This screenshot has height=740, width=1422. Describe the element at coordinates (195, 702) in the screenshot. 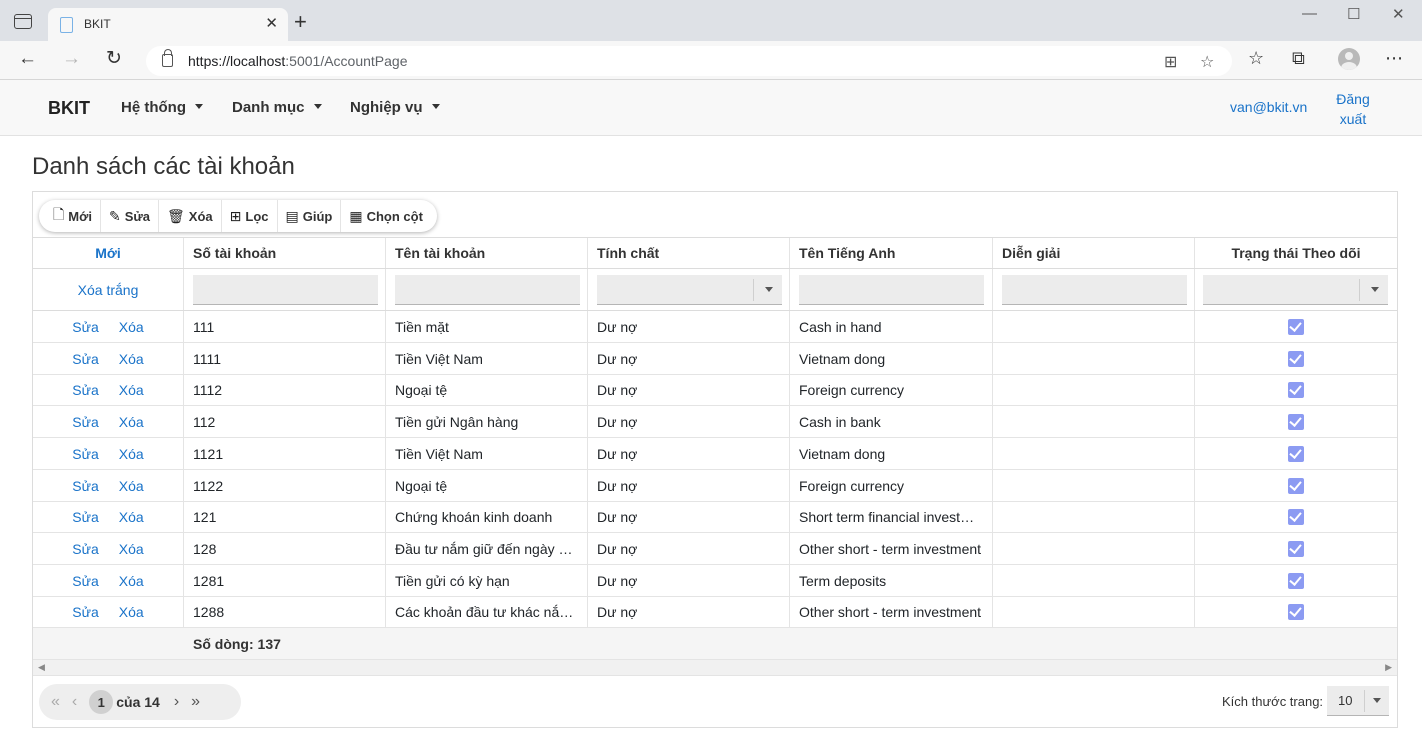

I see `last-page-icon: »` at that location.